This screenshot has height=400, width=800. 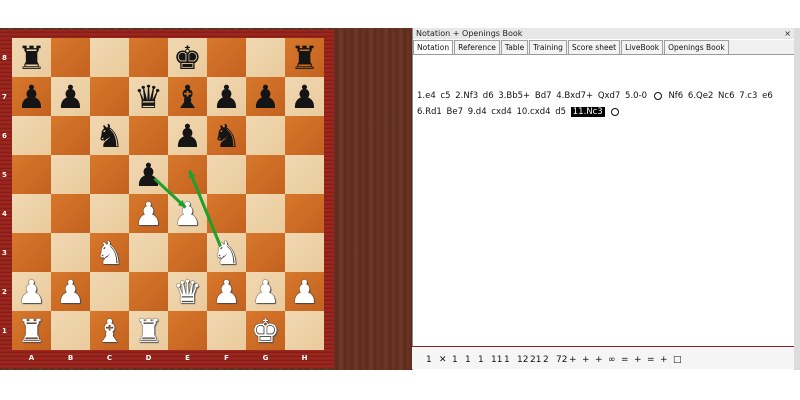 I want to click on square-d7: ♛, so click(x=148, y=96).